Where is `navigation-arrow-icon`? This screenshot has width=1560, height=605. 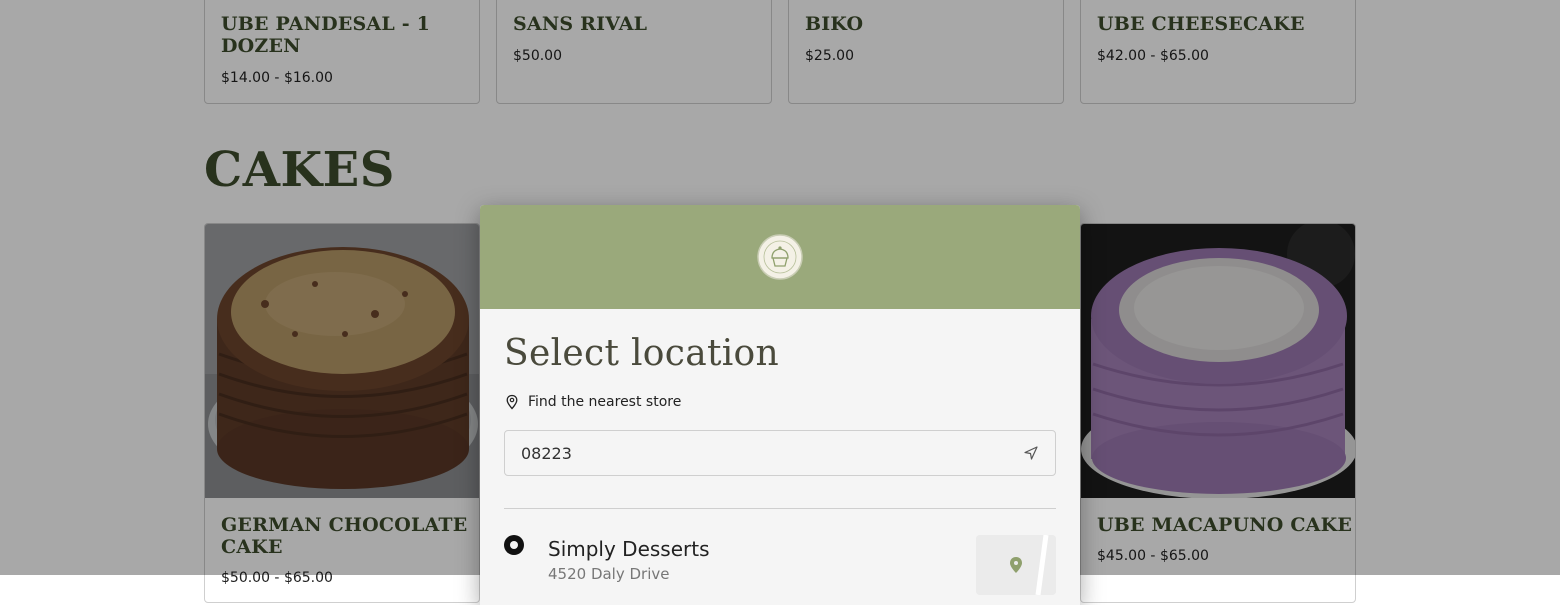
navigation-arrow-icon is located at coordinates (1031, 453).